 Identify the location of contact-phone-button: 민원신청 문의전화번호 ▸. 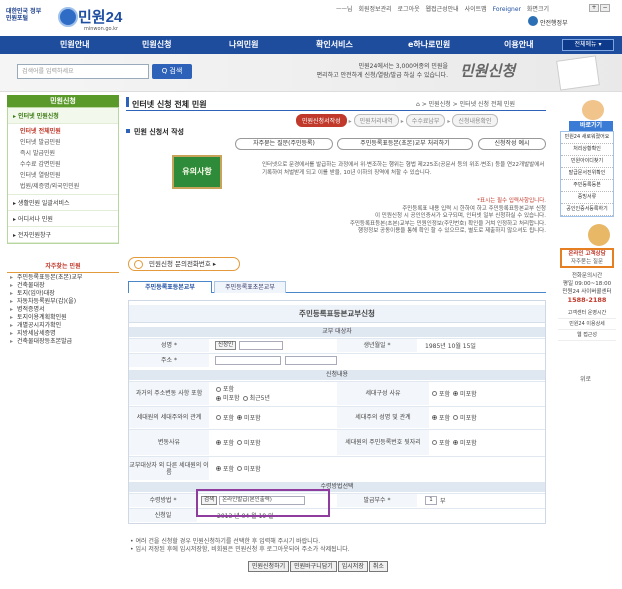
(184, 264).